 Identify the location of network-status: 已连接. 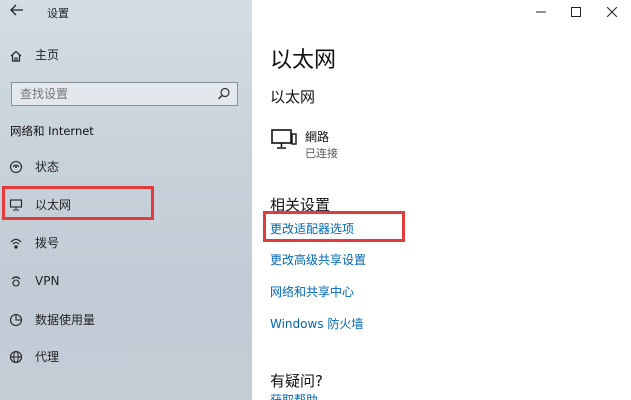
(321, 153).